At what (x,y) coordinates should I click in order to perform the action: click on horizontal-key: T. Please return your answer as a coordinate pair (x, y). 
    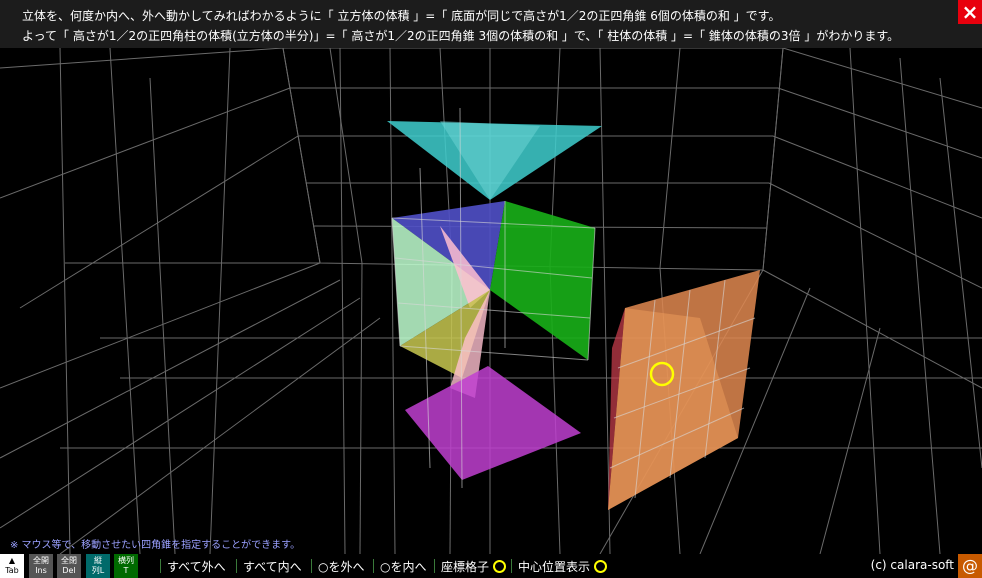
    Looking at the image, I should click on (126, 570).